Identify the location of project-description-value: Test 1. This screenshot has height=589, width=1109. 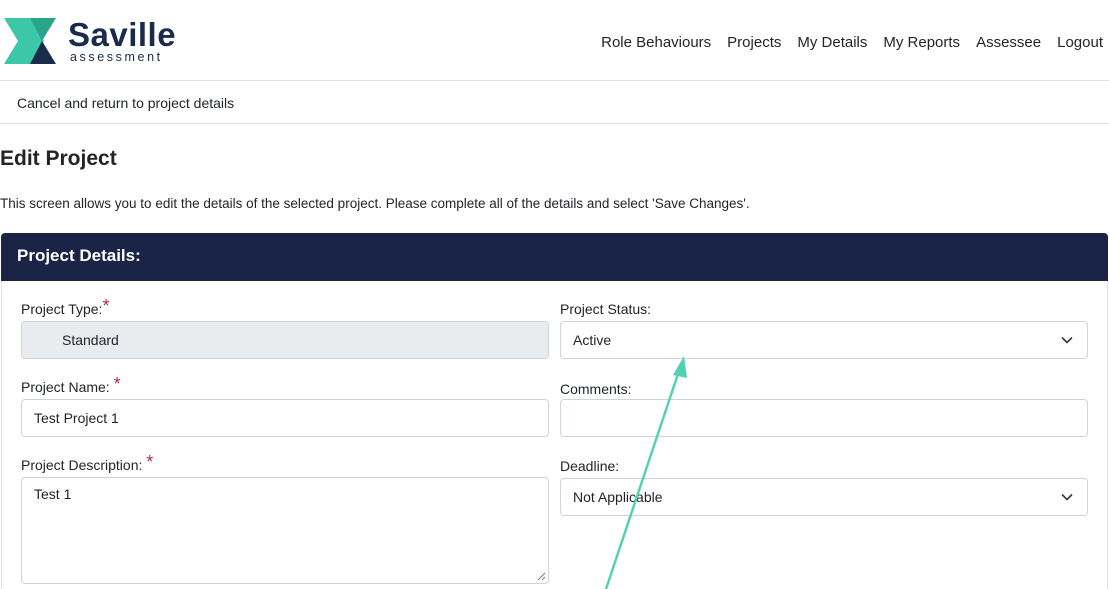
(53, 494).